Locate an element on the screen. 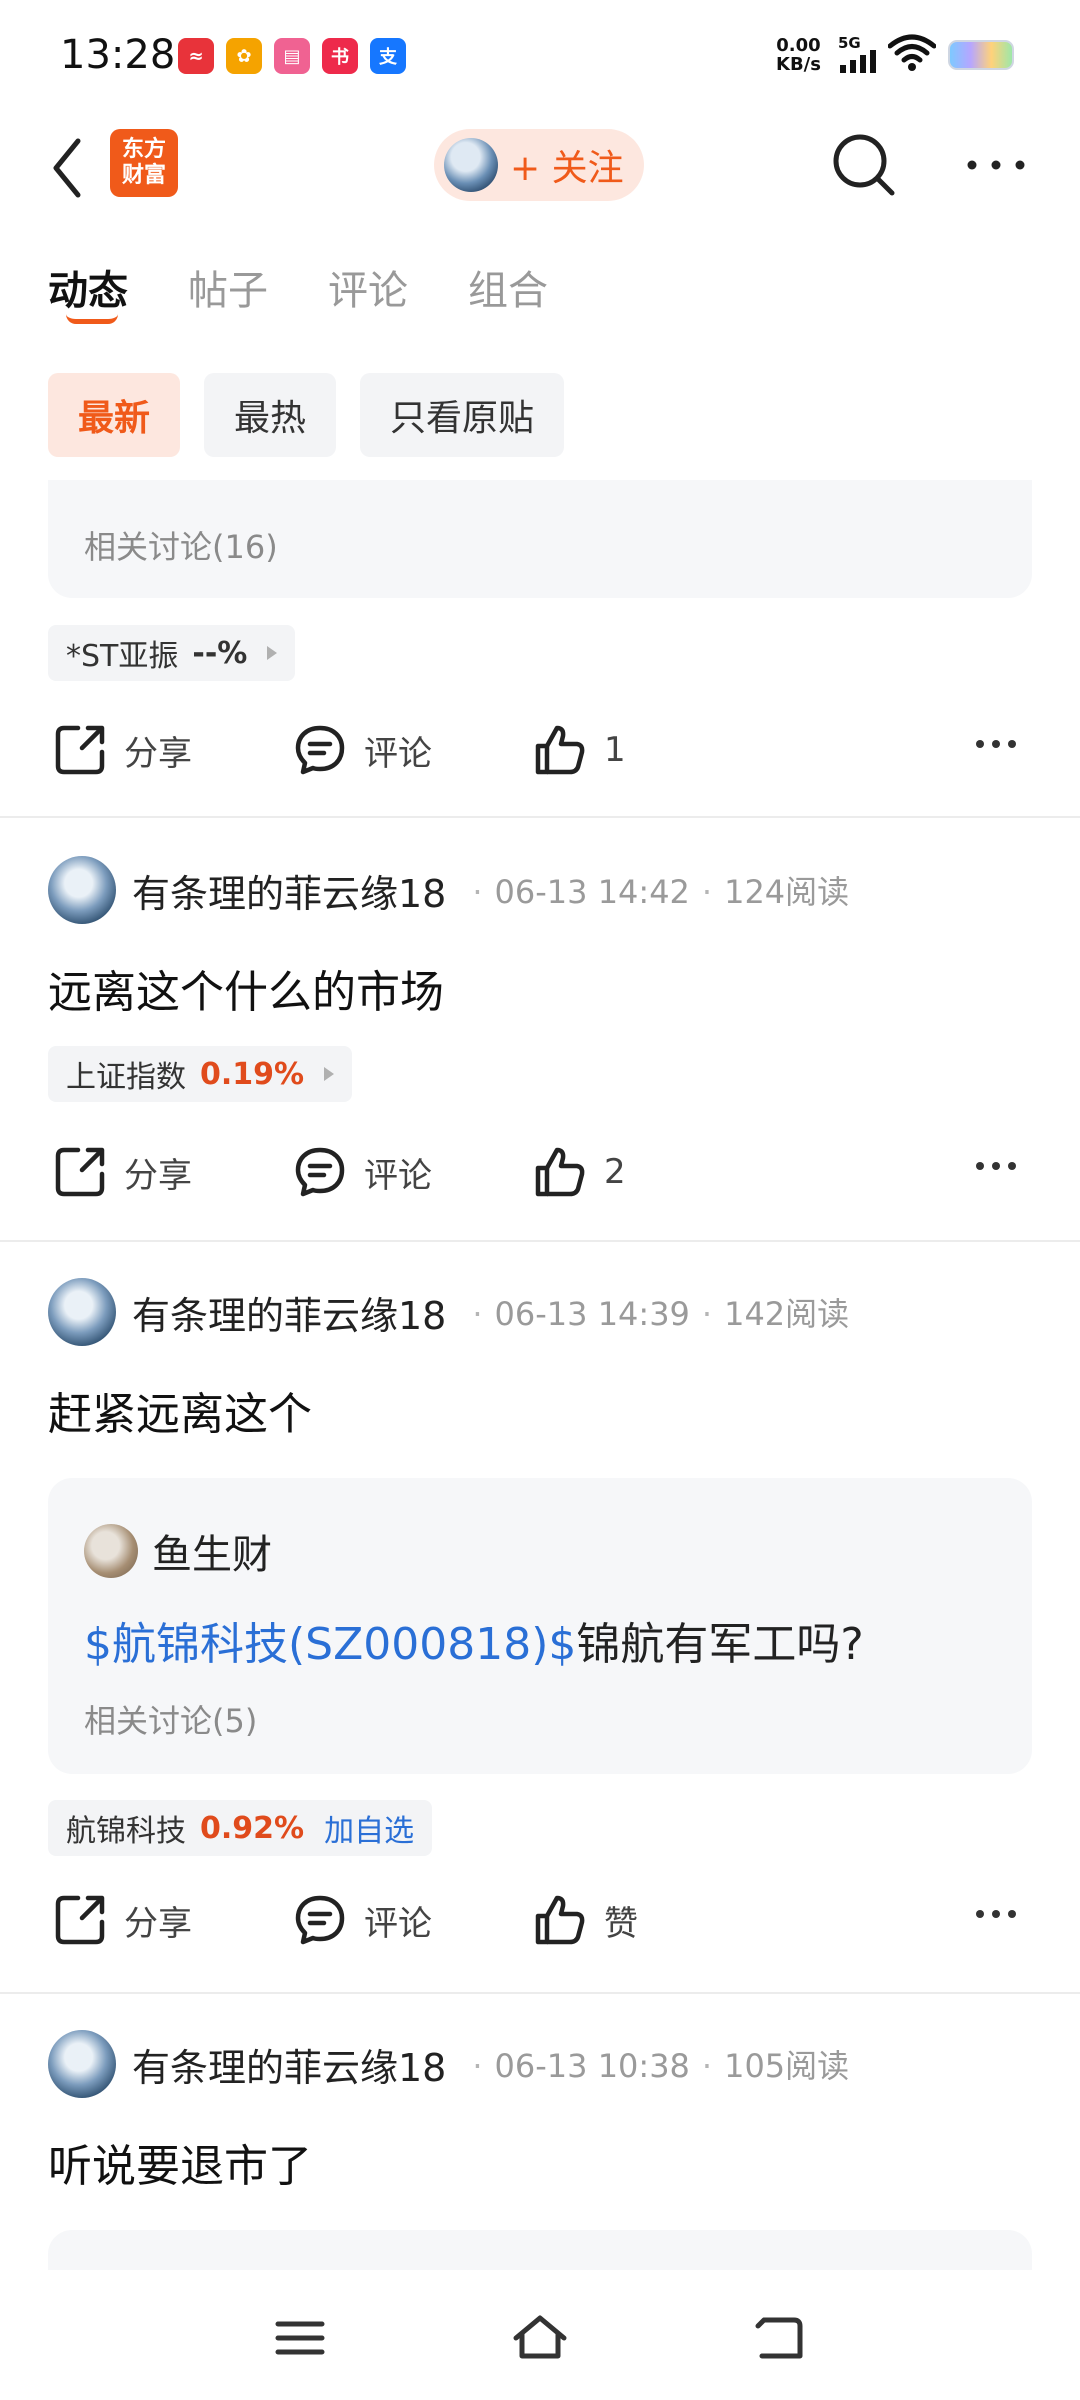 This screenshot has width=1080, height=2400. clock: 13:28 is located at coordinates (118, 55).